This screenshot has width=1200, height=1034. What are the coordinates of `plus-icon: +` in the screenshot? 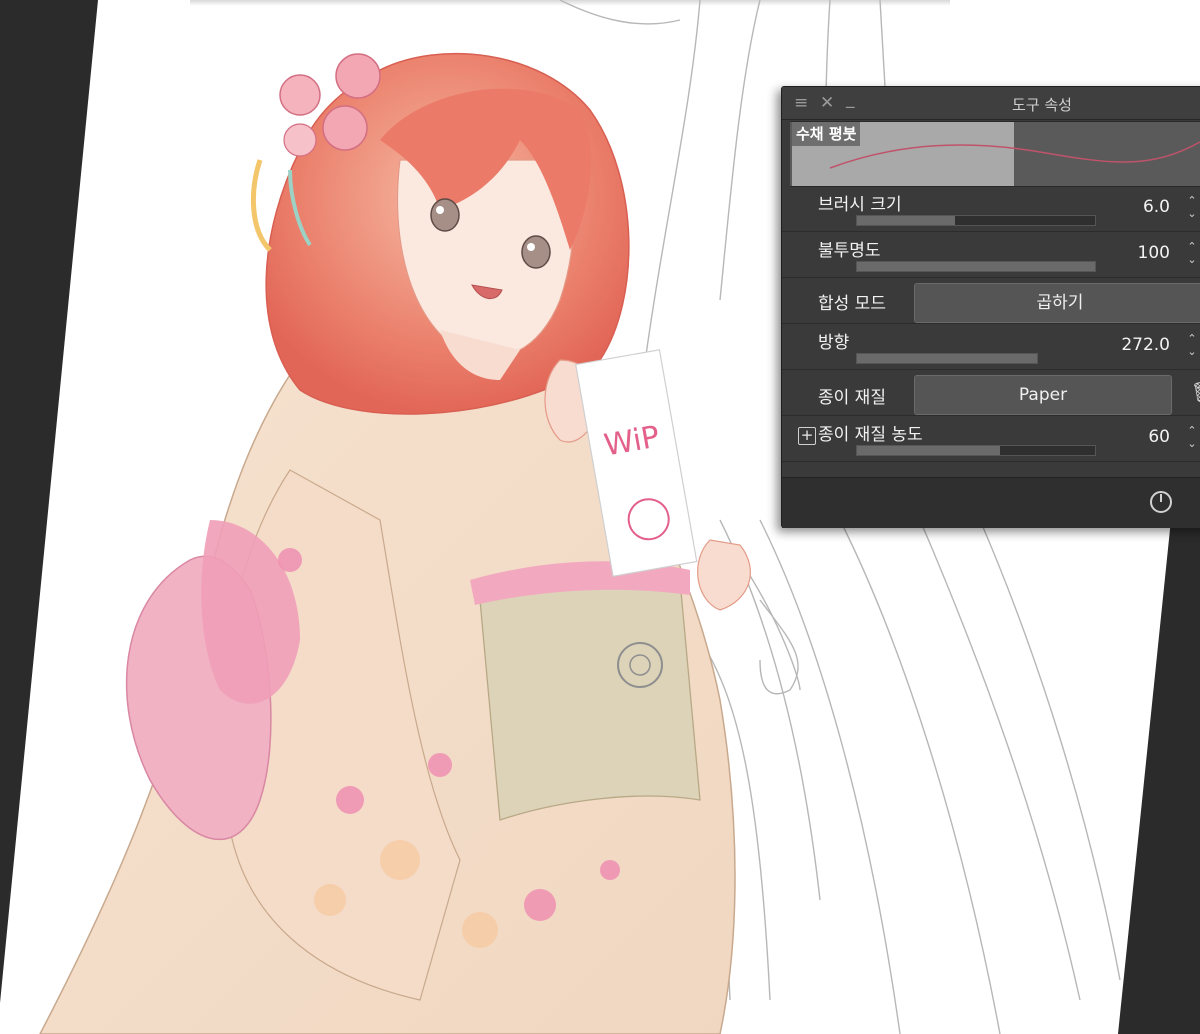 It's located at (807, 436).